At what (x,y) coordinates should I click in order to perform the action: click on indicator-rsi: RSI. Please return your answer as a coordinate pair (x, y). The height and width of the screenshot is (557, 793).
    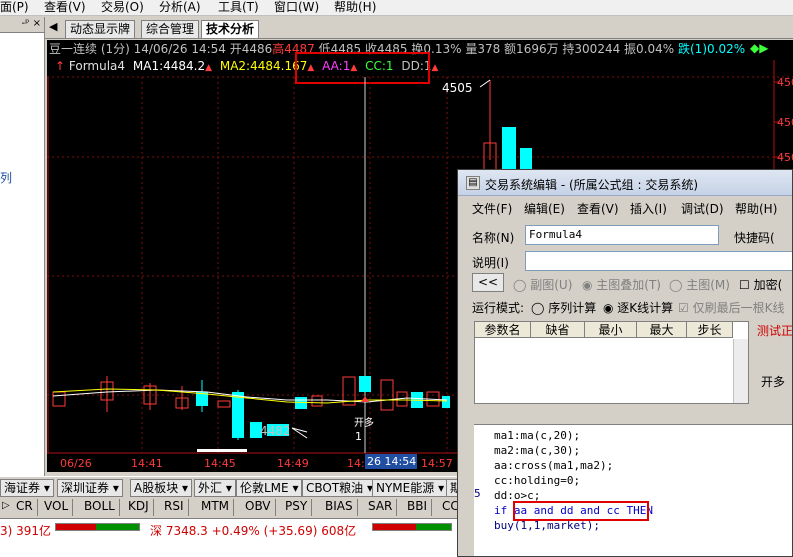
    Looking at the image, I should click on (174, 507).